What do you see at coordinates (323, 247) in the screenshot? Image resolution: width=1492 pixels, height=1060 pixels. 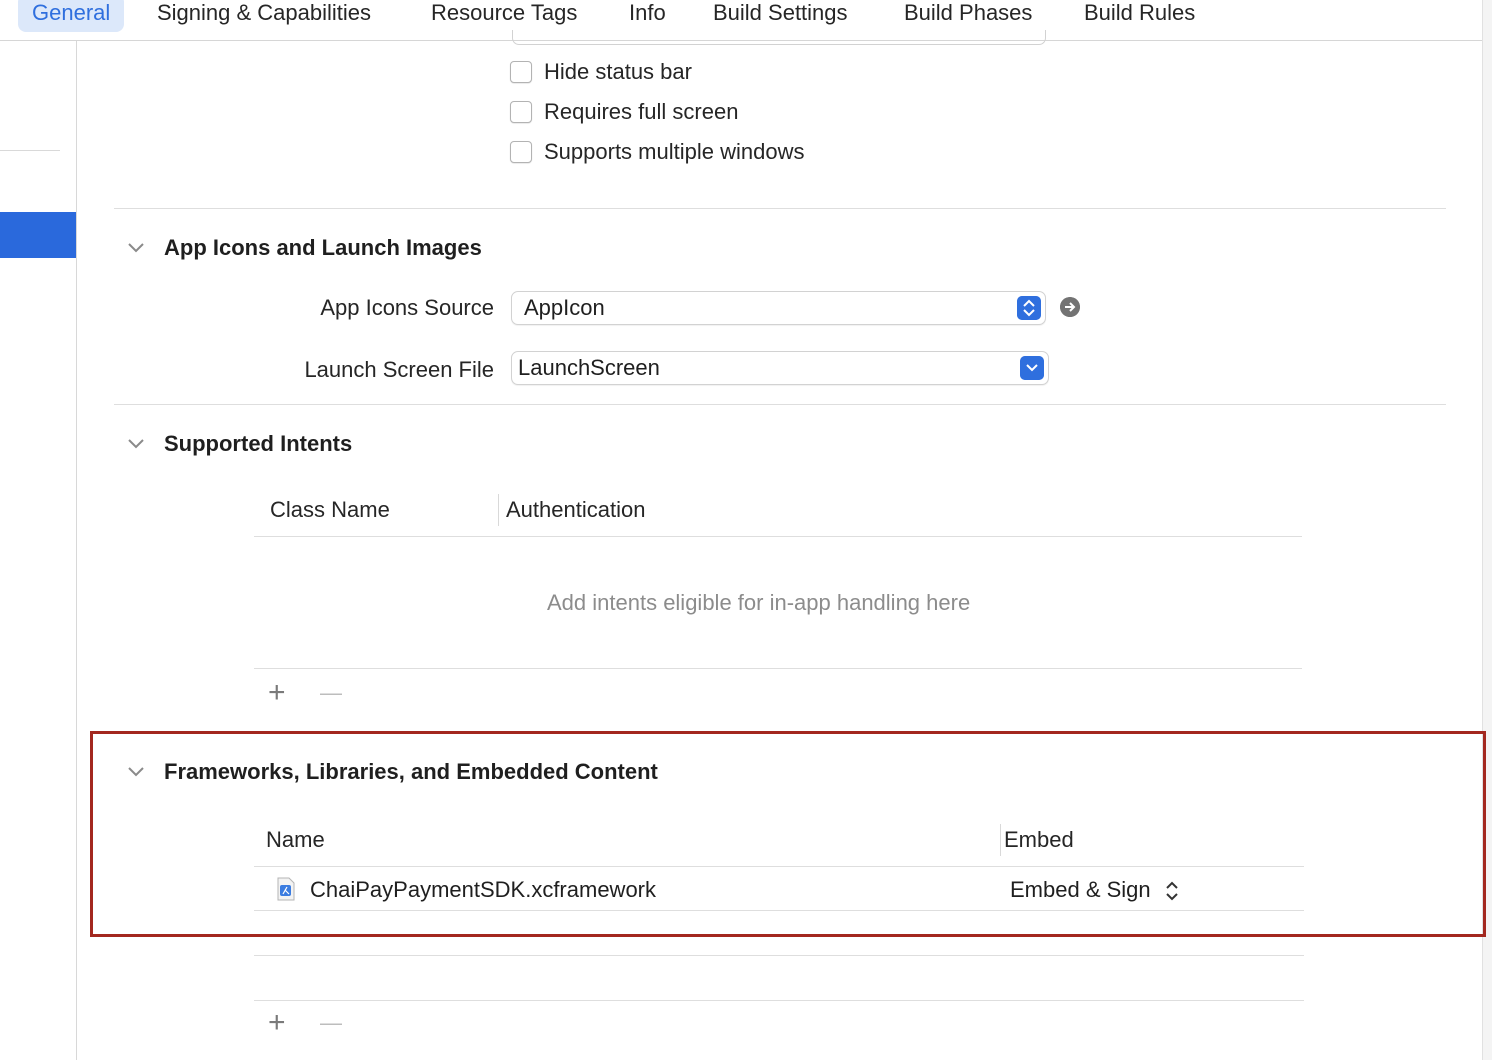 I see `section-title-app-icons: App Icons and Launch Images` at bounding box center [323, 247].